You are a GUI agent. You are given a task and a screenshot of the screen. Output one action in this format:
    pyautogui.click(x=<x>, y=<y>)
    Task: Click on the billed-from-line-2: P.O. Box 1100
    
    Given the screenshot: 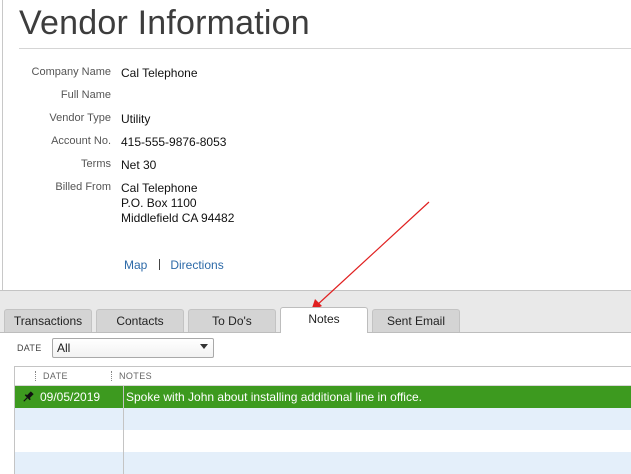 What is the action you would take?
    pyautogui.click(x=159, y=203)
    